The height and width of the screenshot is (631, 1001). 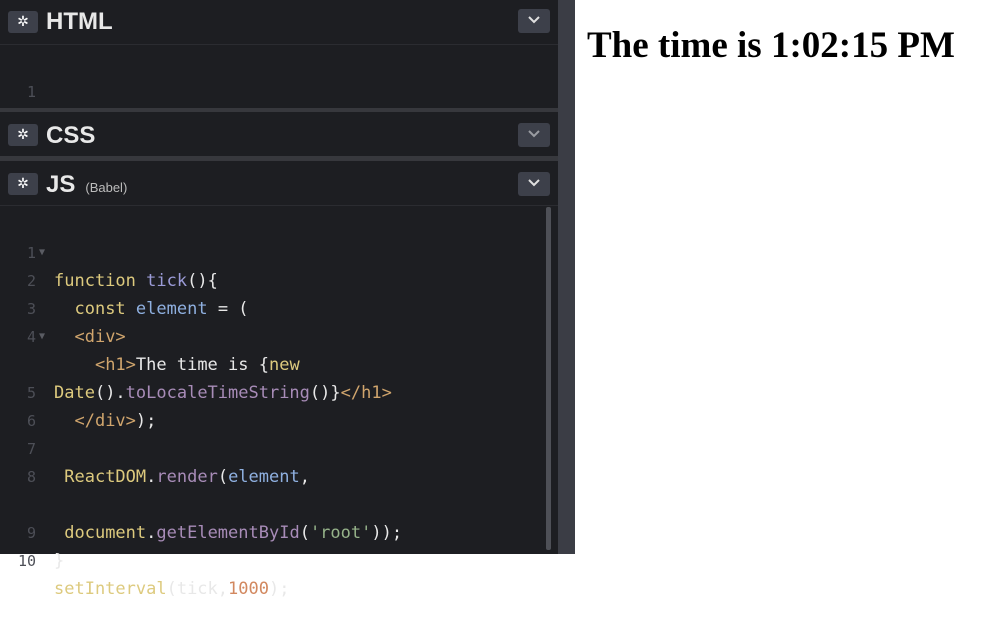 What do you see at coordinates (79, 21) in the screenshot?
I see `html-pane-title: HTML` at bounding box center [79, 21].